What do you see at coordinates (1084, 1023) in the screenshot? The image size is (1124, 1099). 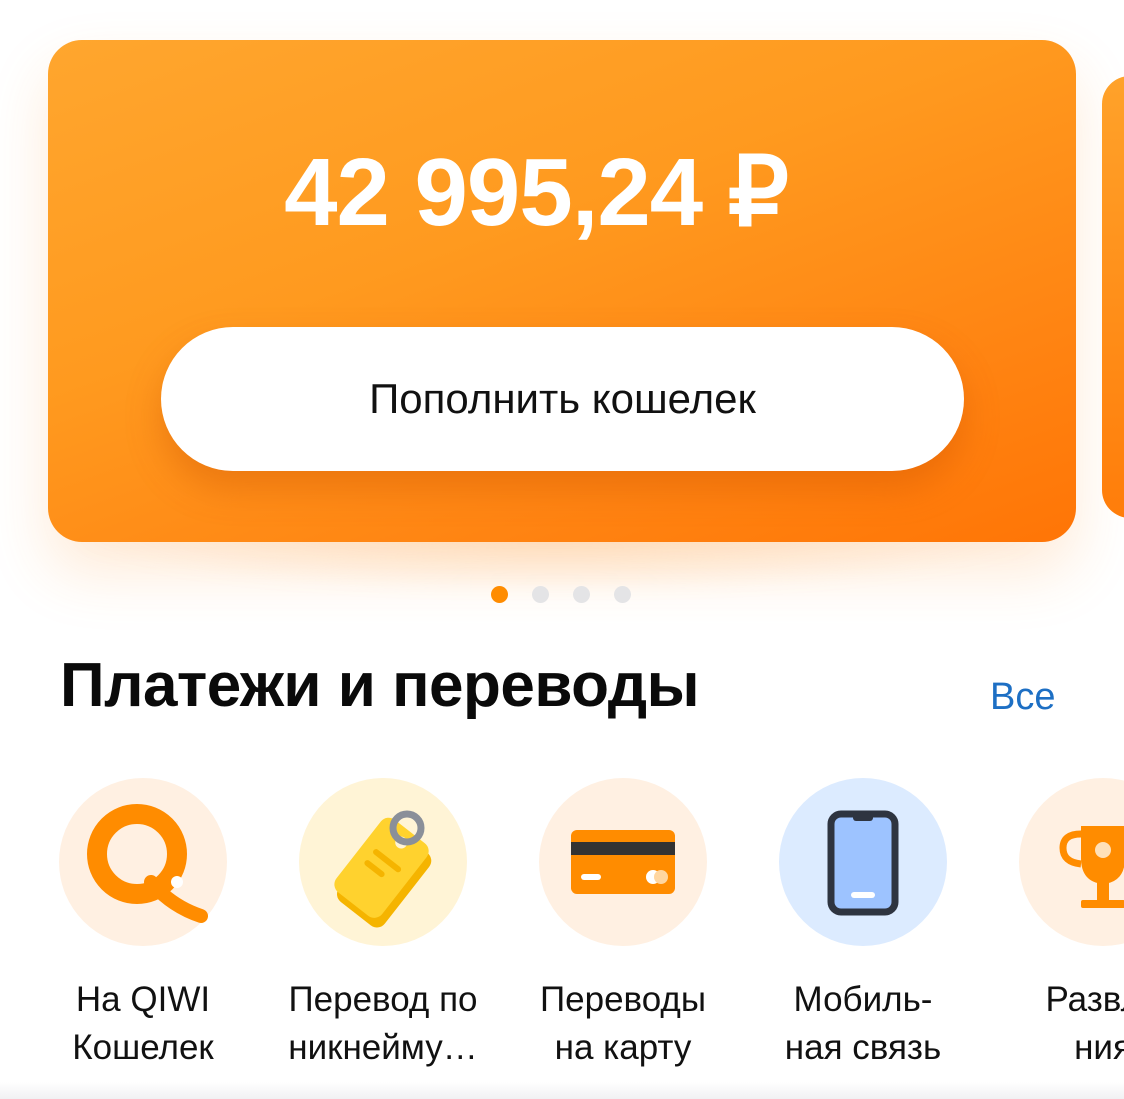 I see `quick-action-label: Развле ния` at bounding box center [1084, 1023].